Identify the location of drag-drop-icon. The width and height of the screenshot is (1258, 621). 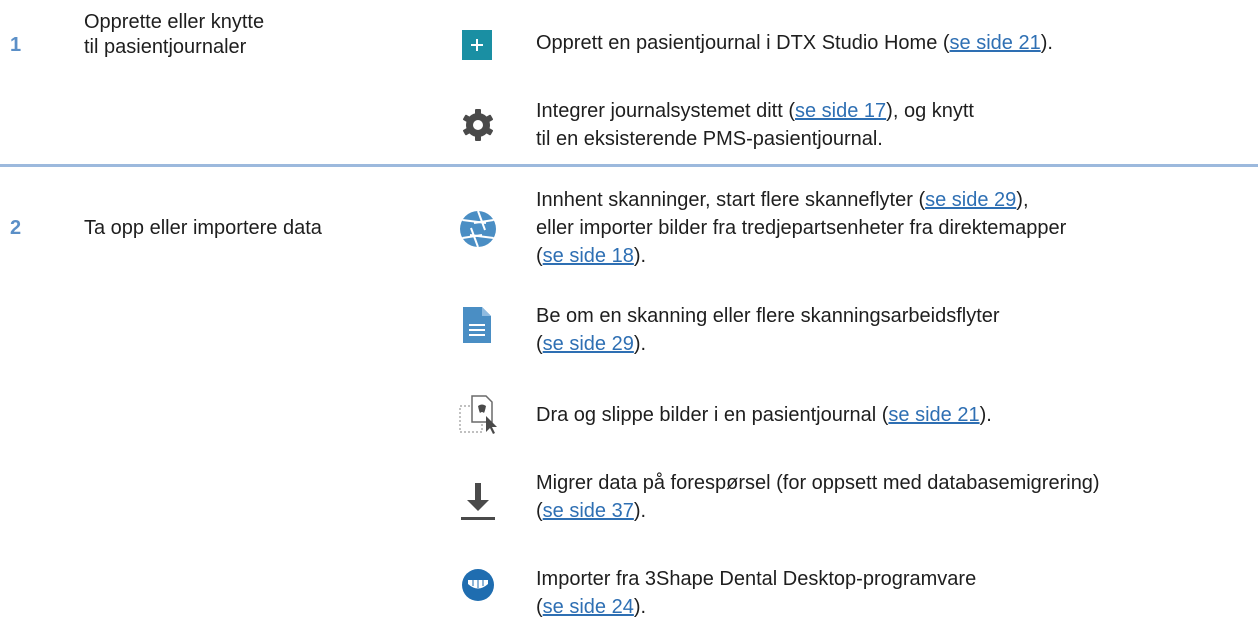
(480, 414).